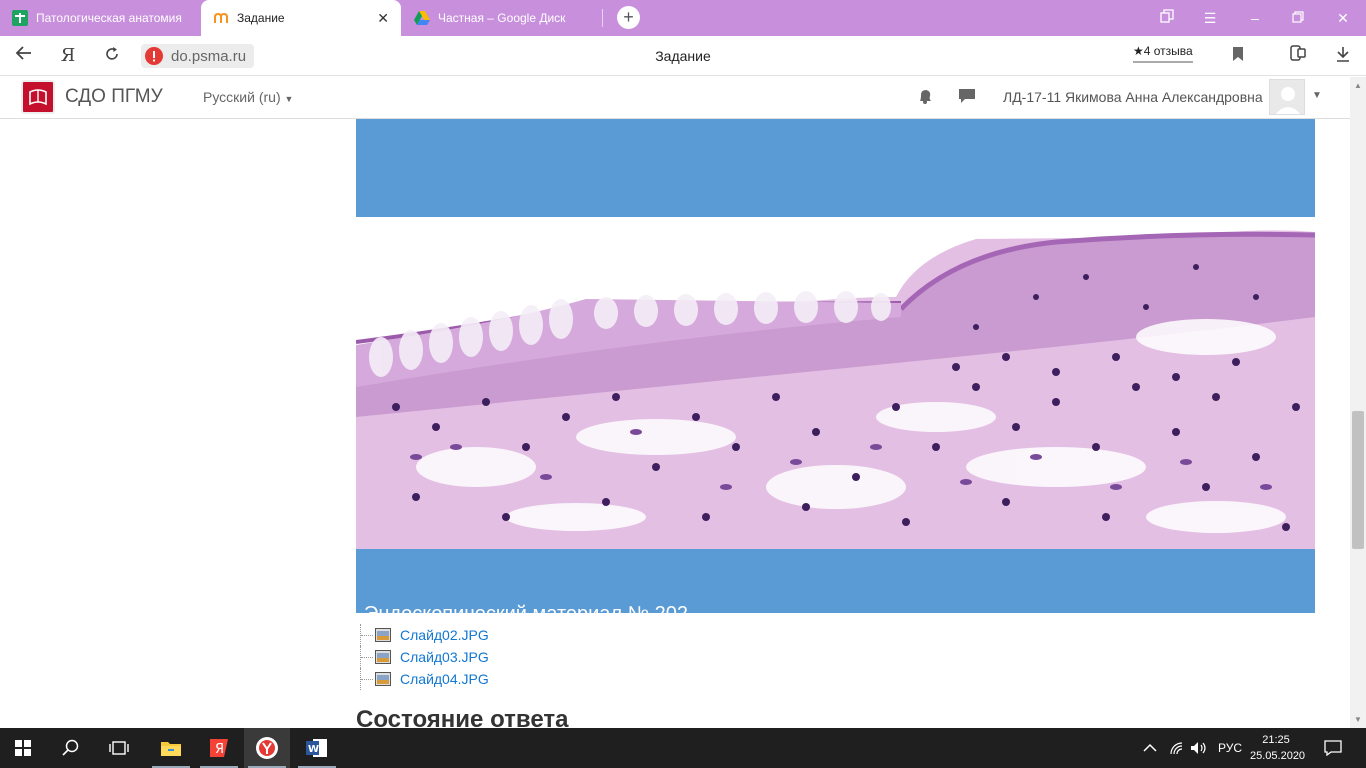 This screenshot has height=768, width=1366. I want to click on menu-icon: ☰, so click(1210, 18).